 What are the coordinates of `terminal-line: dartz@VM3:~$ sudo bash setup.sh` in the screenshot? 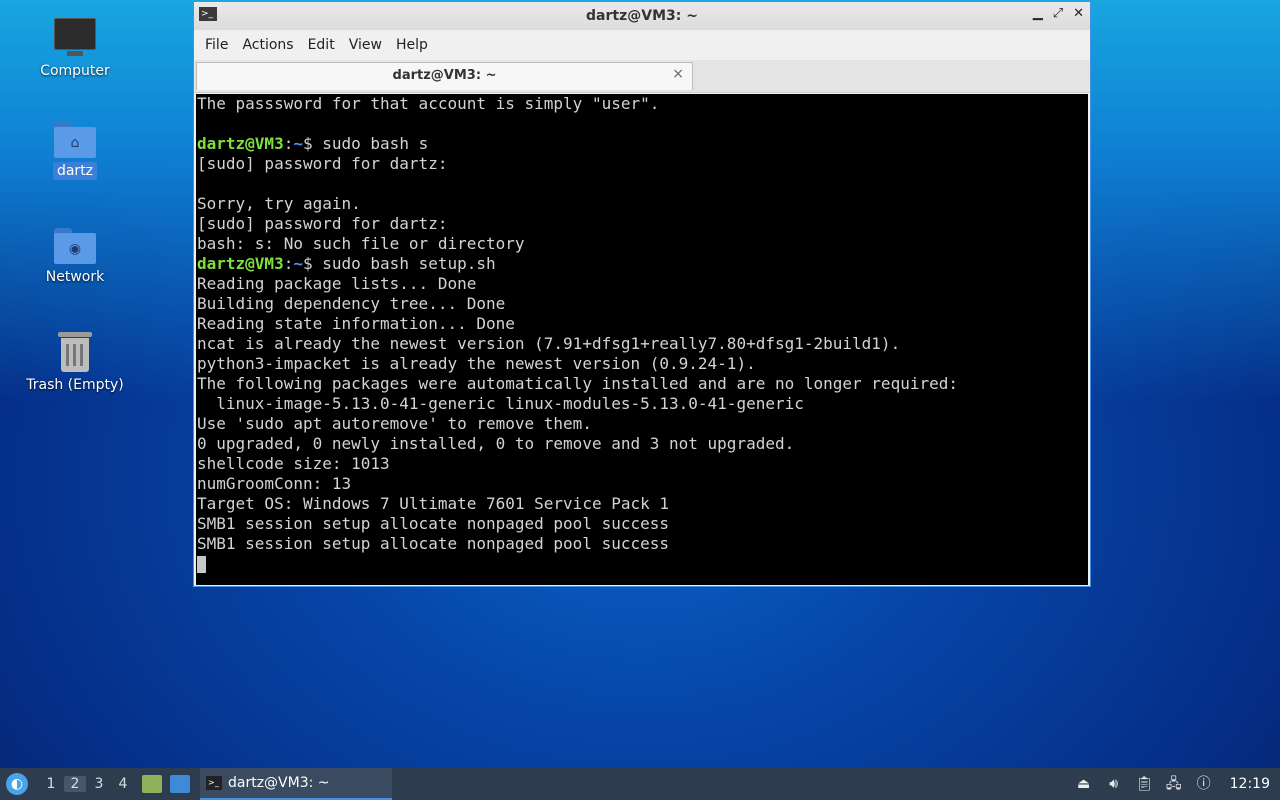 It's located at (642, 264).